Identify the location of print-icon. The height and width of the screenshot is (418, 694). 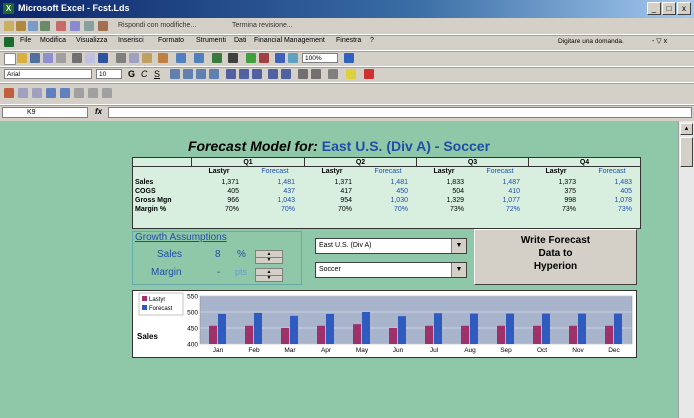
(77, 58).